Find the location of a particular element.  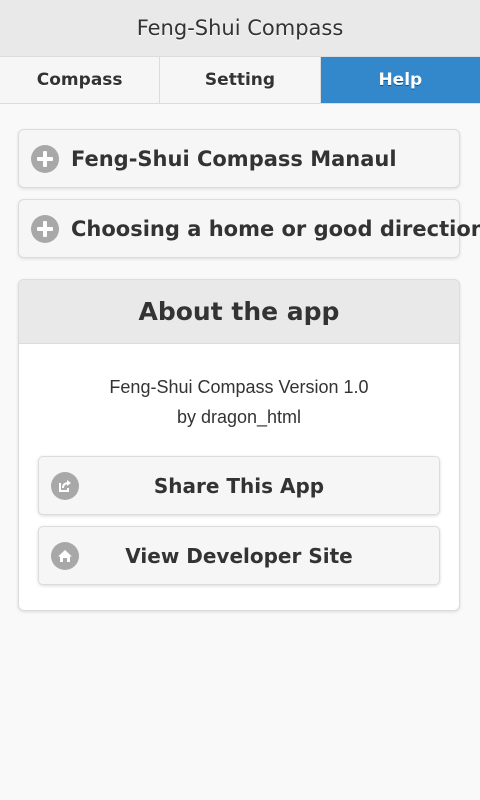

tab-setting: Setting is located at coordinates (240, 80).